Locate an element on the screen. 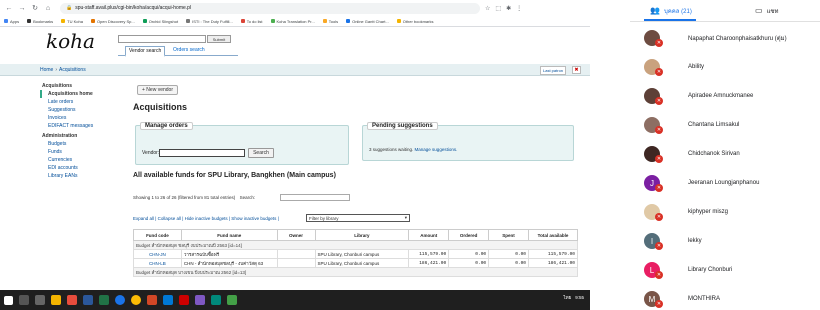 The width and height of the screenshot is (820, 310). tab-people: 👥 บุคคล (21) is located at coordinates (671, 11).